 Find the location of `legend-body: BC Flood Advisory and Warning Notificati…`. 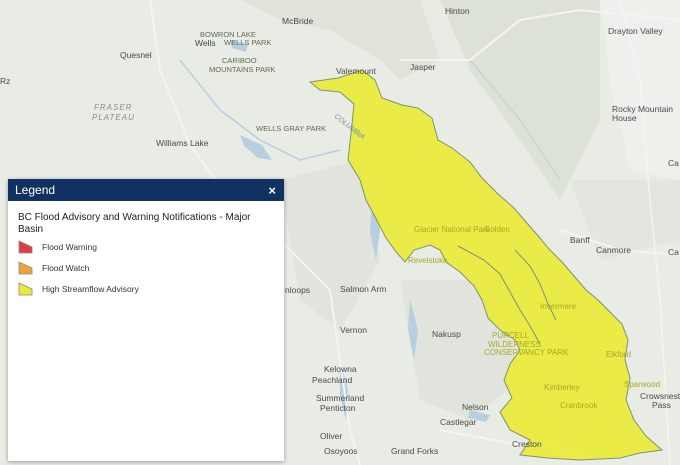

legend-body: BC Flood Advisory and Warning Notificati… is located at coordinates (146, 250).